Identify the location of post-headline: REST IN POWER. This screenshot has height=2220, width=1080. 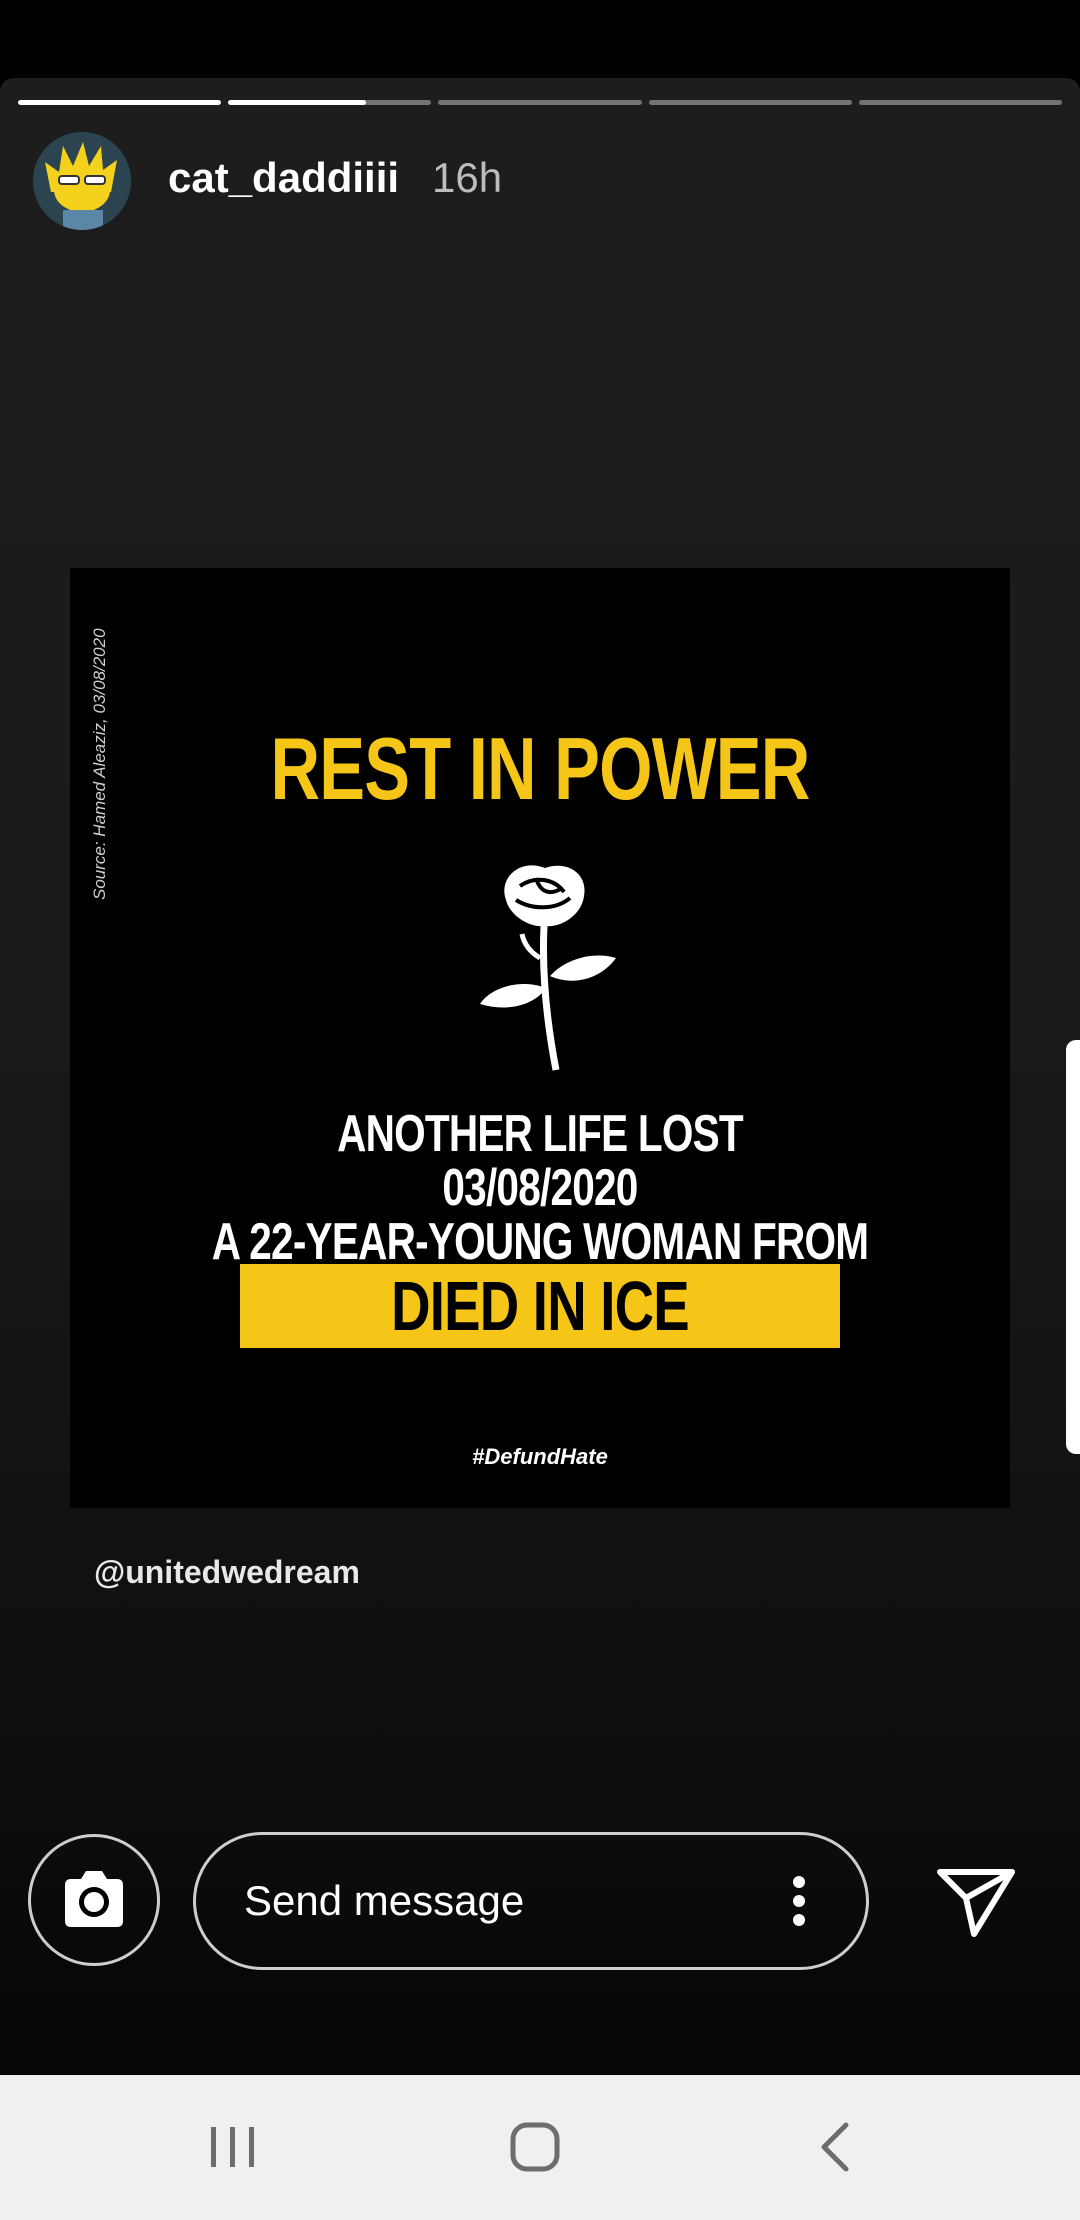
(540, 768).